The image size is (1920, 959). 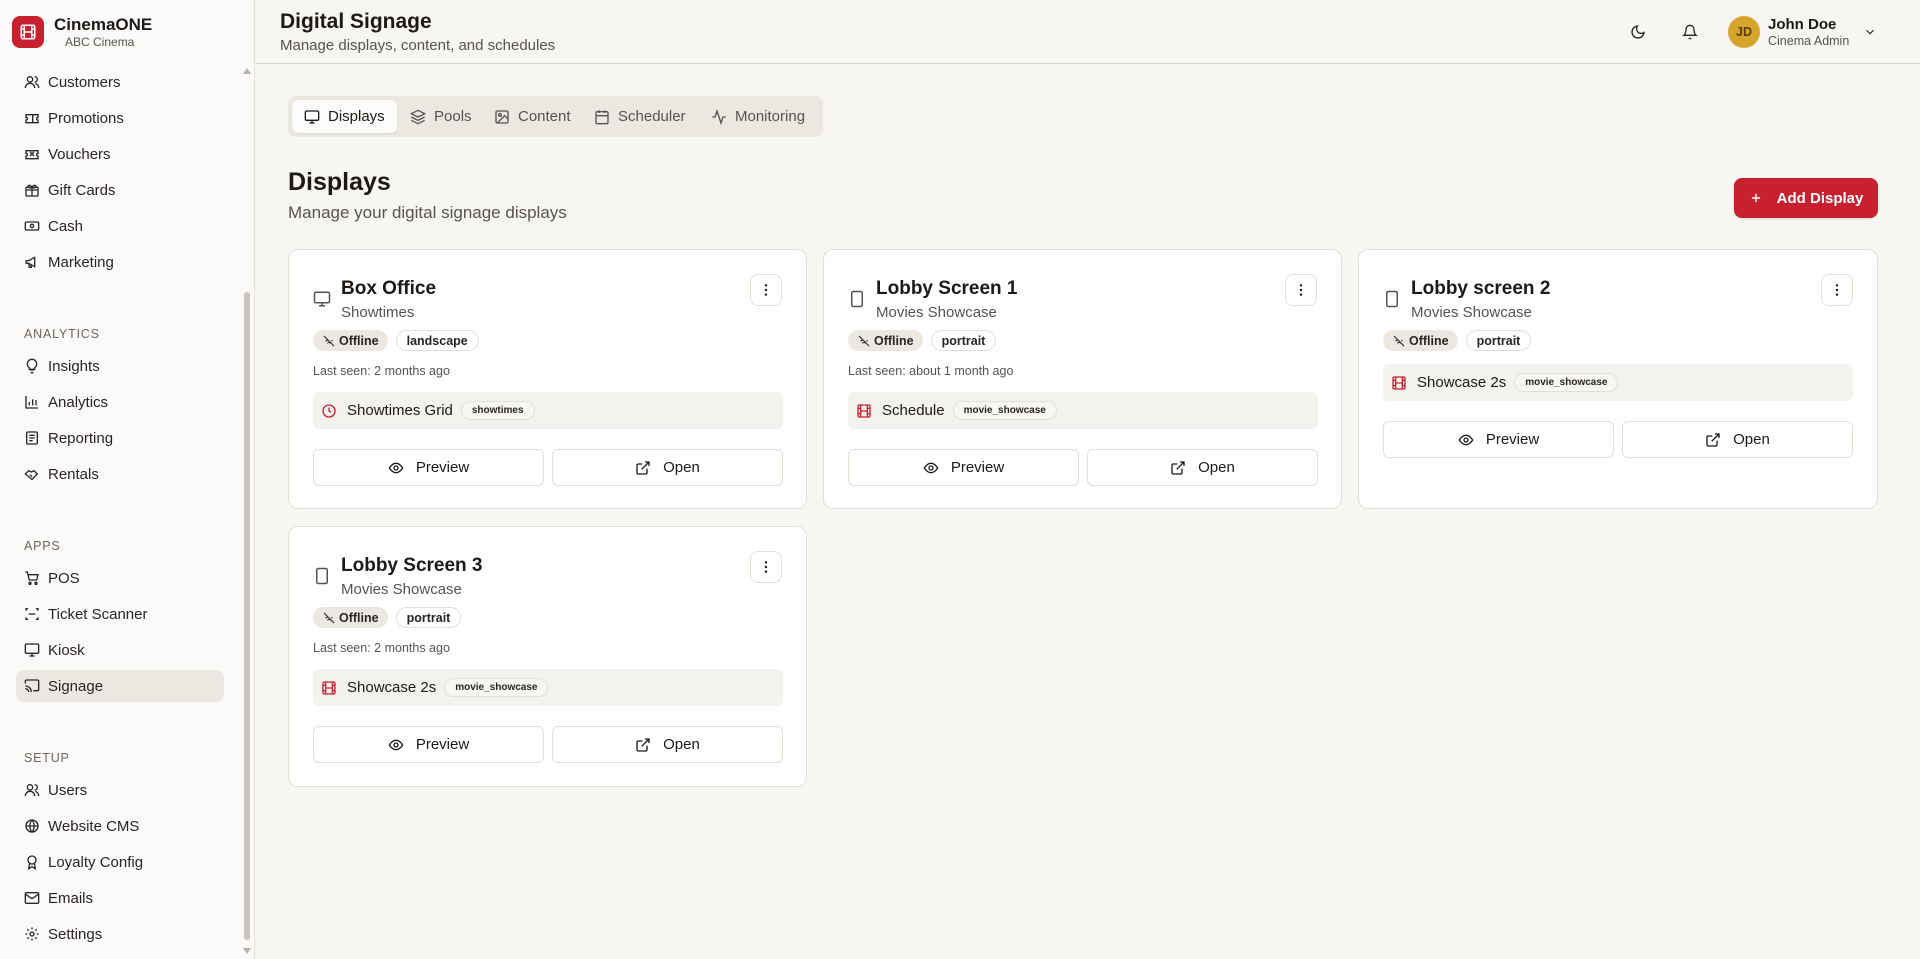 I want to click on tab-displays: Displays, so click(x=344, y=116).